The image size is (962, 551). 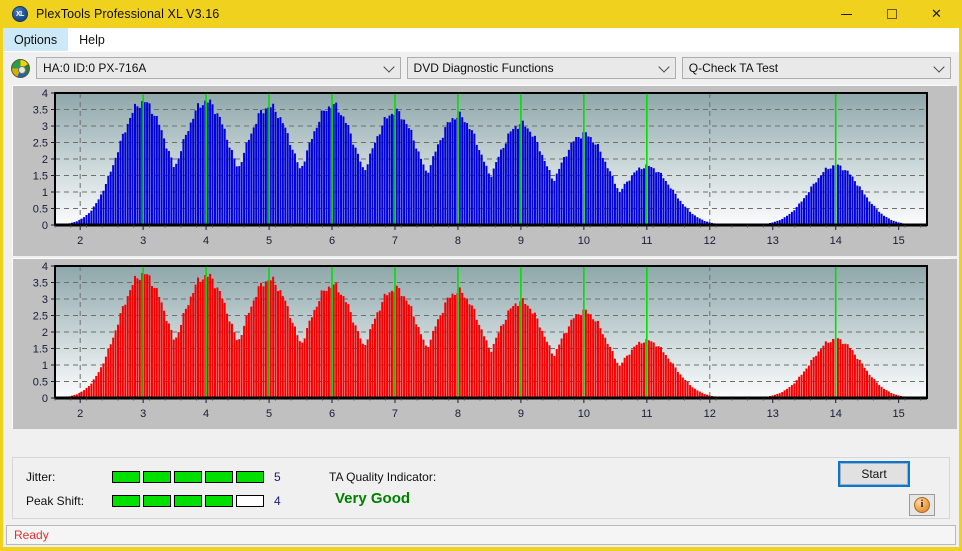 What do you see at coordinates (20, 14) in the screenshot?
I see `app-logo-icon: XL` at bounding box center [20, 14].